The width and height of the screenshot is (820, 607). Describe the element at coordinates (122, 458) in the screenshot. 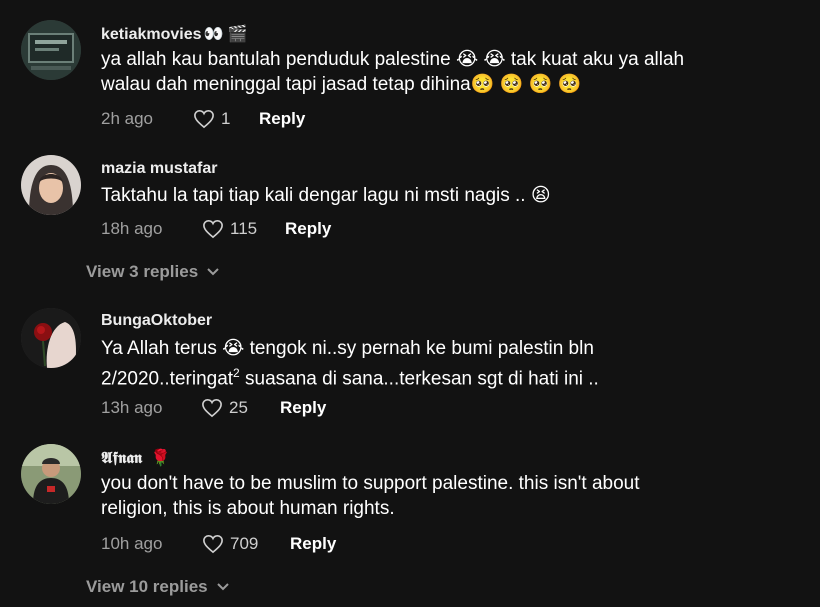

I see `username-text: 𝕬𝖋𝖓𝖆𝖓` at that location.